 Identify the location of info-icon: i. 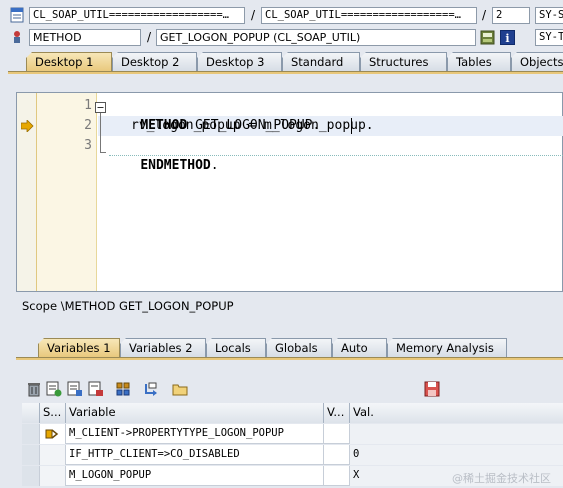
(507, 37).